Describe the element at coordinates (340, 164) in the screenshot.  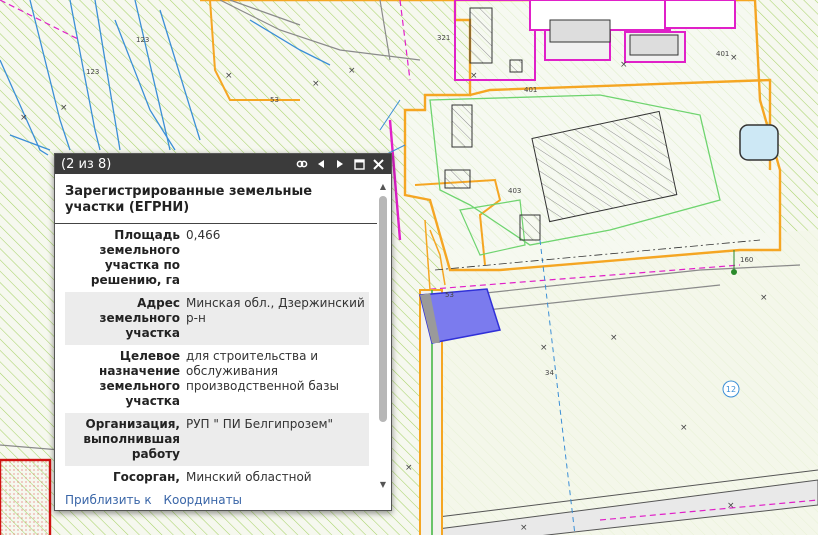
I see `next-icon` at that location.